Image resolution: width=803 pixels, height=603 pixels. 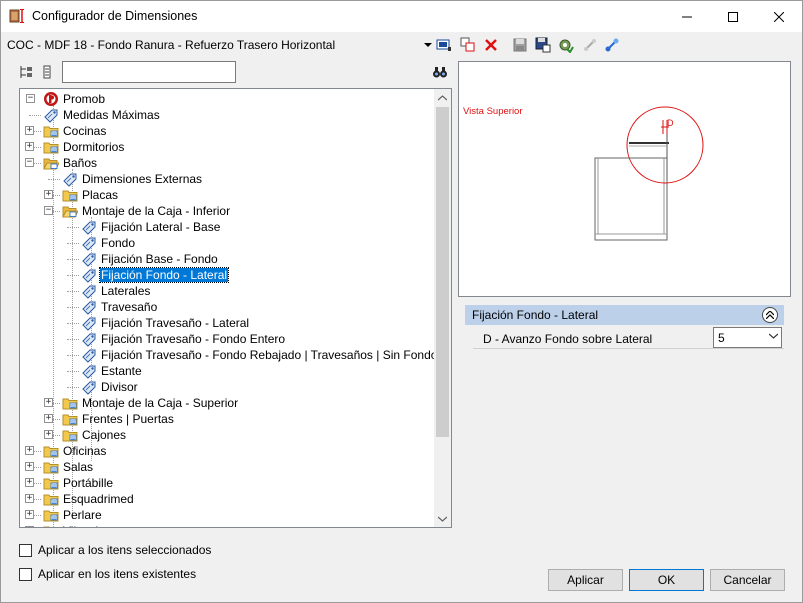 What do you see at coordinates (25, 550) in the screenshot?
I see `apply-selected-checkbox` at bounding box center [25, 550].